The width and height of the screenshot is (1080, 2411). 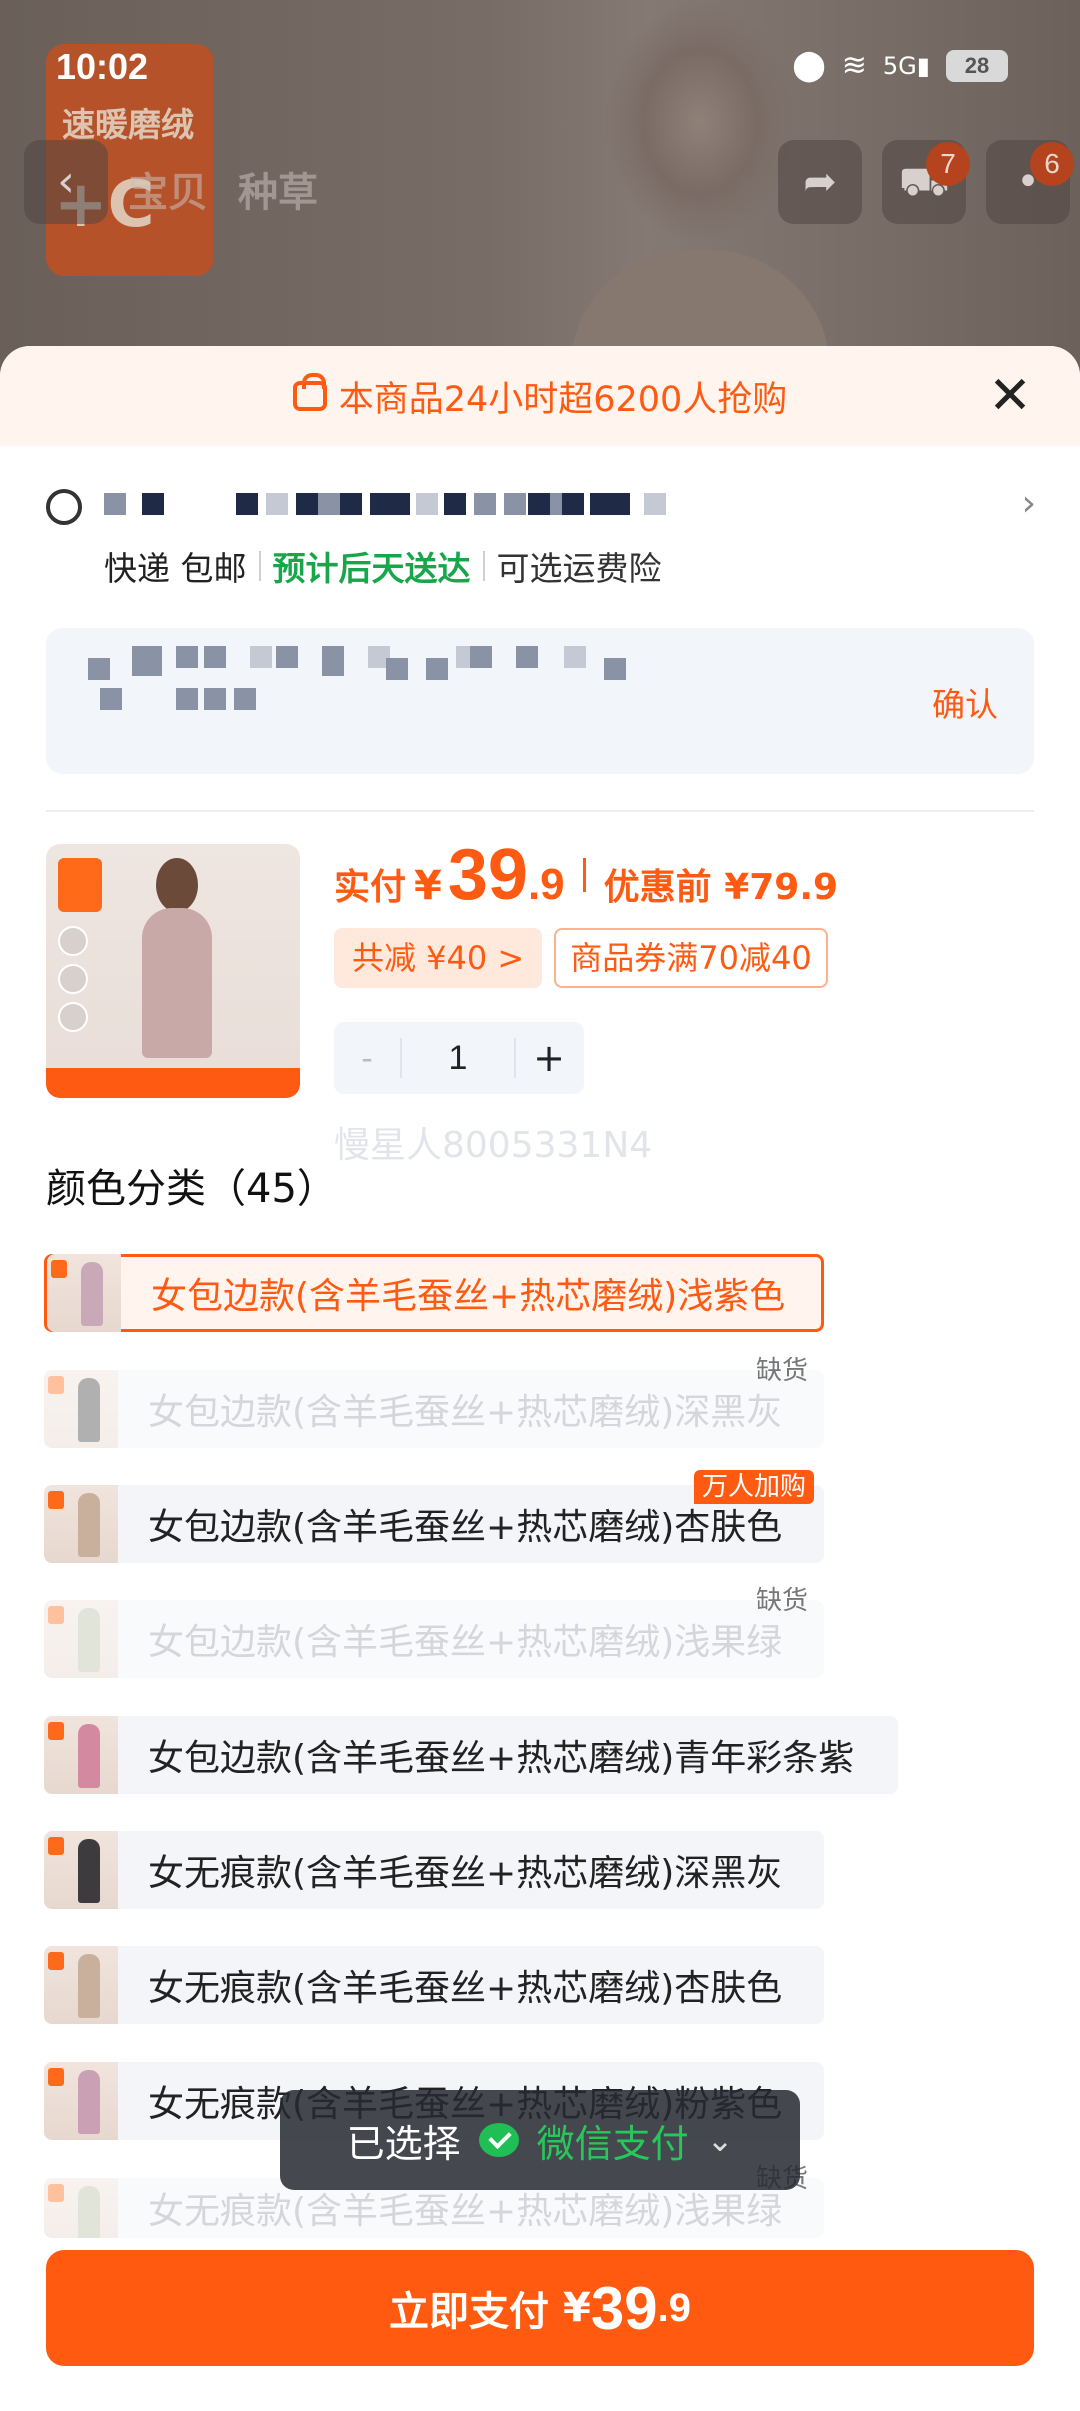 What do you see at coordinates (720, 2140) in the screenshot?
I see `chevron-down-icon: ⌄` at bounding box center [720, 2140].